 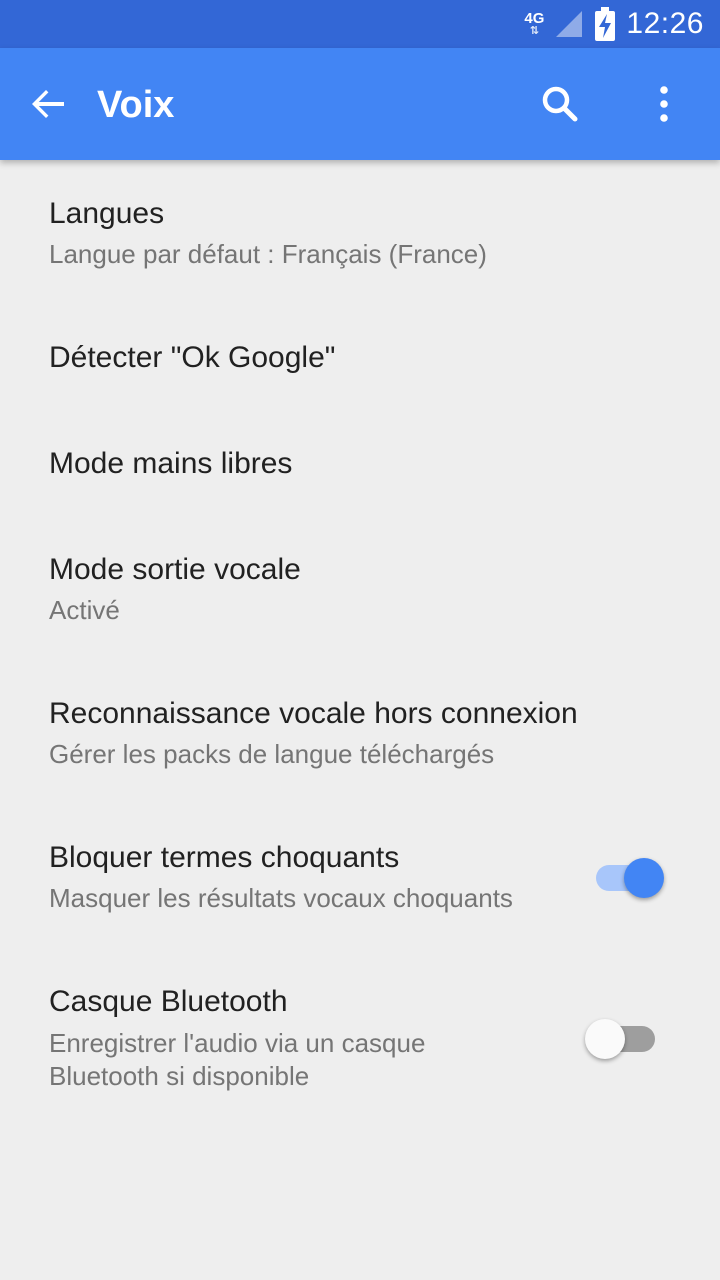 I want to click on back-arrow-icon, so click(x=48, y=104).